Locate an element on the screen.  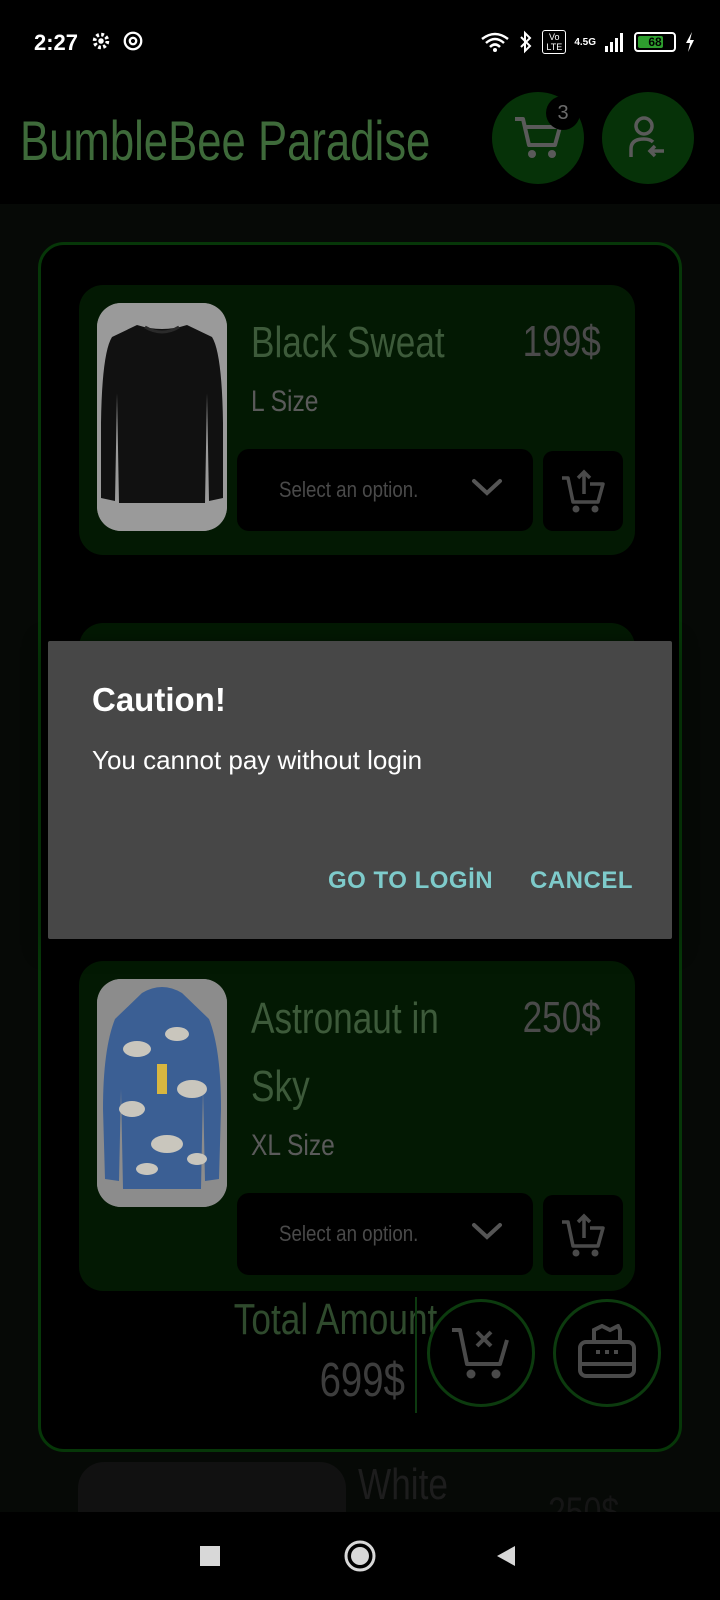
go-to-login-button: GO TO LOGİN is located at coordinates (410, 881).